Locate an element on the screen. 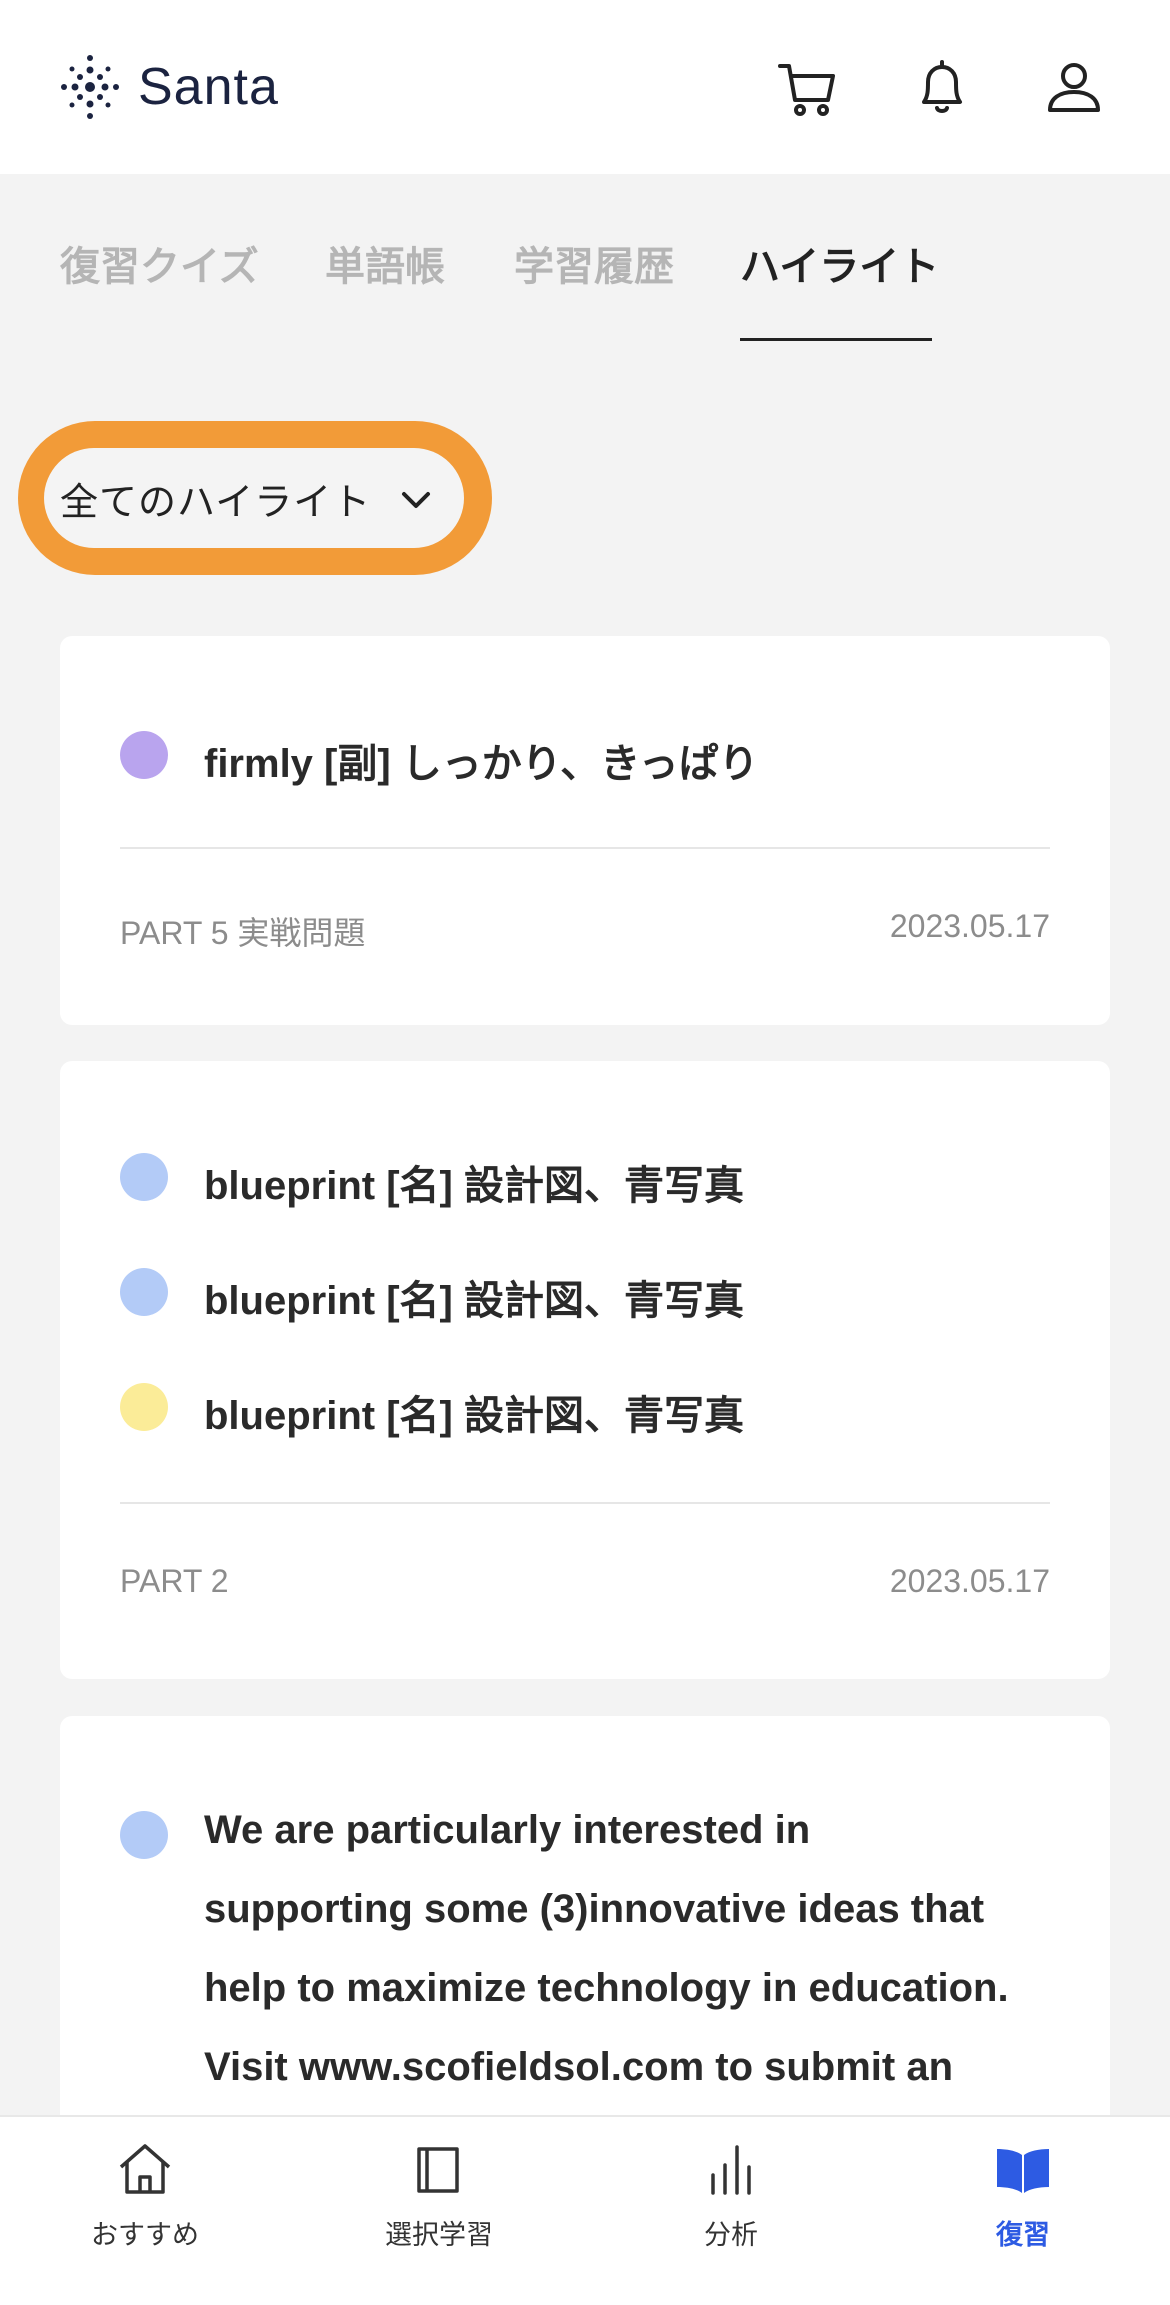 This screenshot has height=2305, width=1170. tab-study-history: 学習履歴 is located at coordinates (594, 263).